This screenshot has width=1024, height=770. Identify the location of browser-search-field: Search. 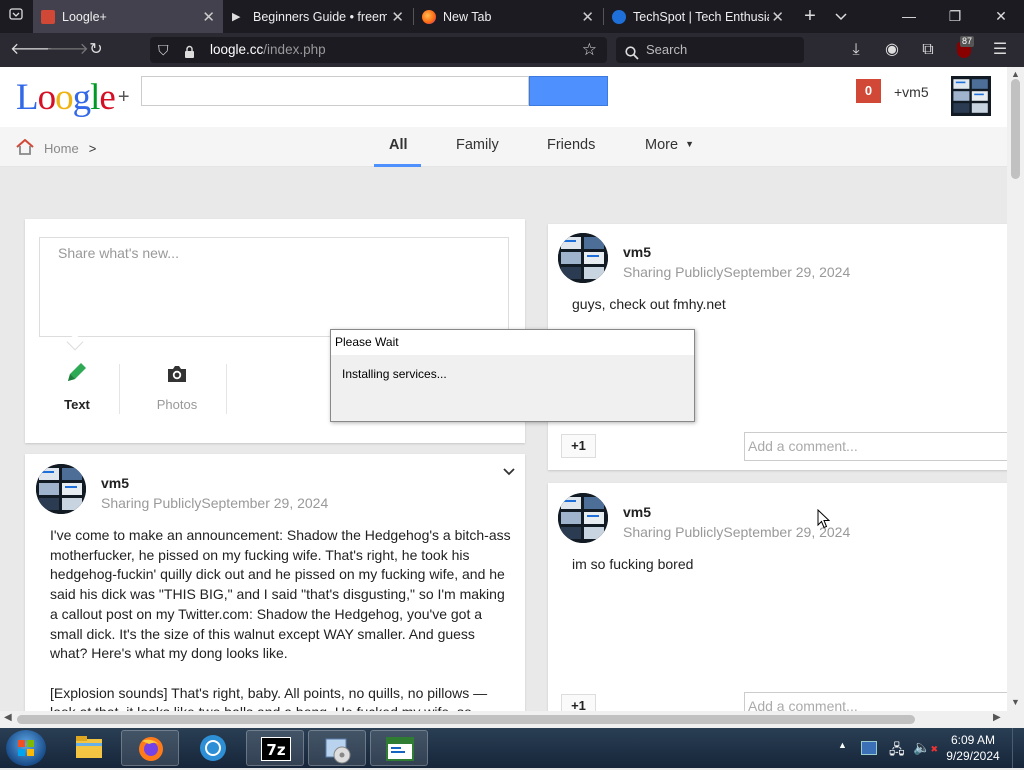
(710, 50).